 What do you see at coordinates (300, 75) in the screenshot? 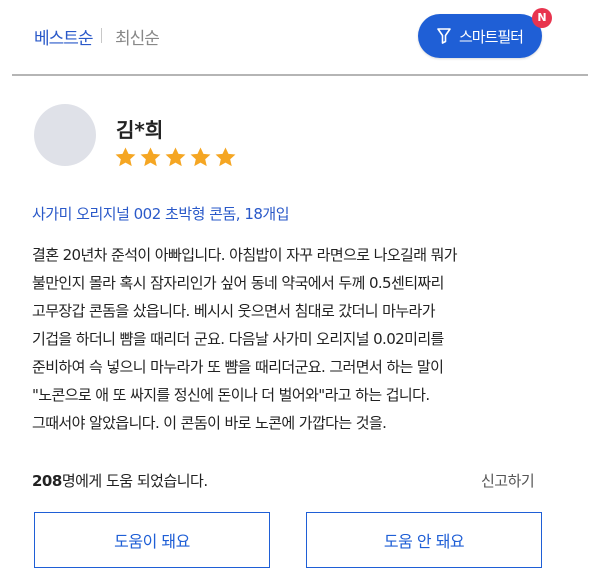
I see `section-divider` at bounding box center [300, 75].